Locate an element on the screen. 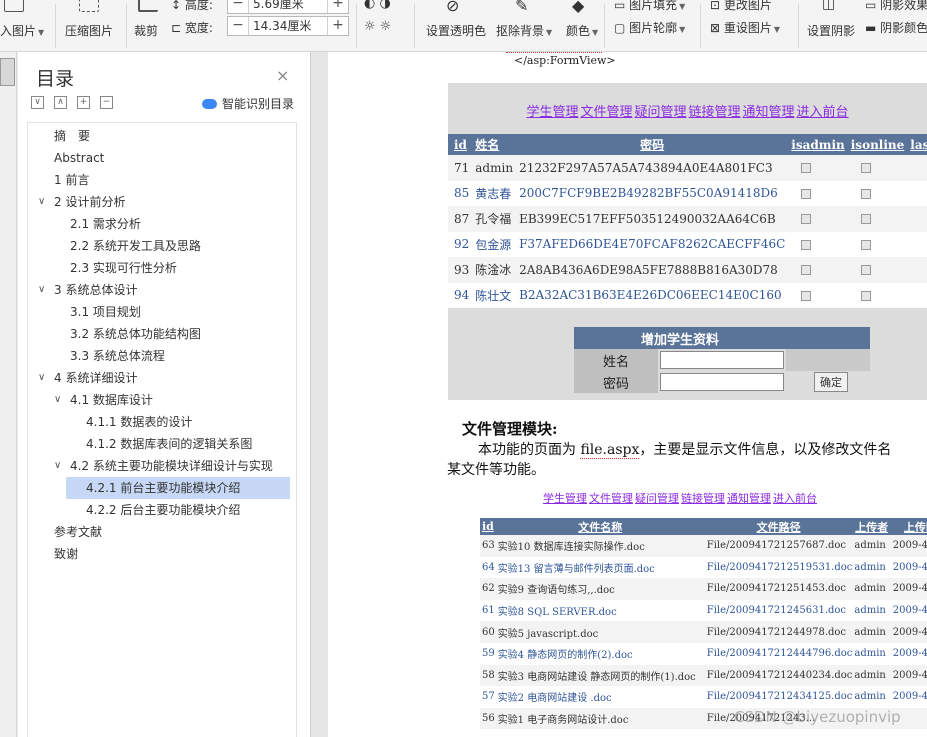  crop-button: 裁剪 is located at coordinates (146, 30).